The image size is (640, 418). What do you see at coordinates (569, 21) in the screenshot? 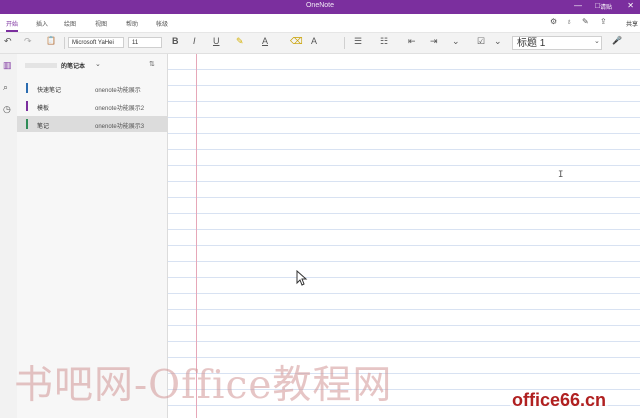
I see `lightbulb-icon: ♁` at bounding box center [569, 21].